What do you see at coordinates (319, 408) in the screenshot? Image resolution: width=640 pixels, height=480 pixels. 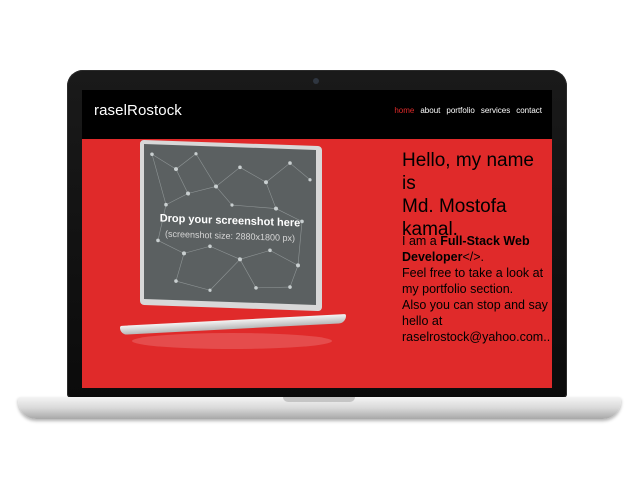 I see `laptop-base` at bounding box center [319, 408].